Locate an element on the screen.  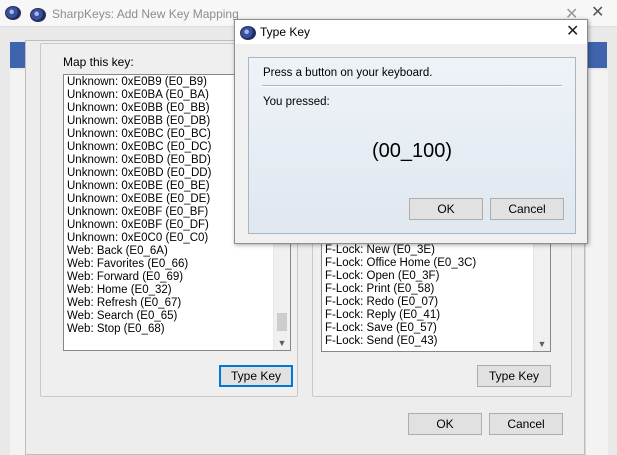
type-key-close-icon: ✕ is located at coordinates (572, 32).